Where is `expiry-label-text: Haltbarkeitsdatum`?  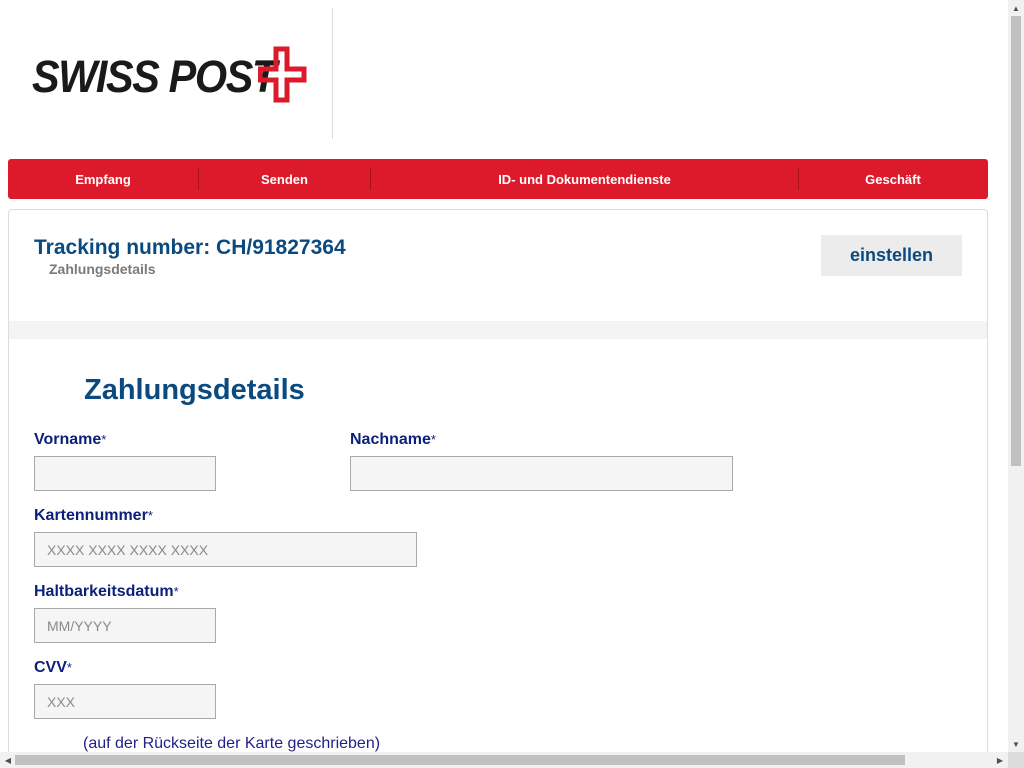
expiry-label-text: Haltbarkeitsdatum is located at coordinates (104, 591).